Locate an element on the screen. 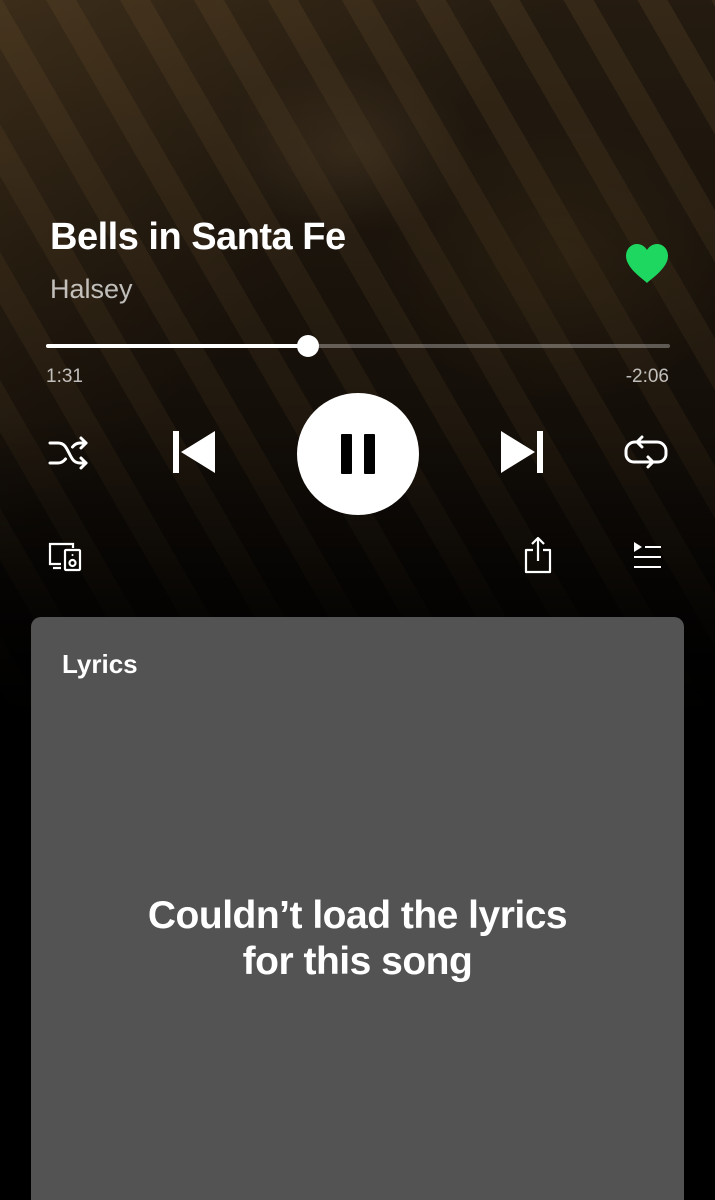 This screenshot has width=715, height=1200. share-button is located at coordinates (538, 555).